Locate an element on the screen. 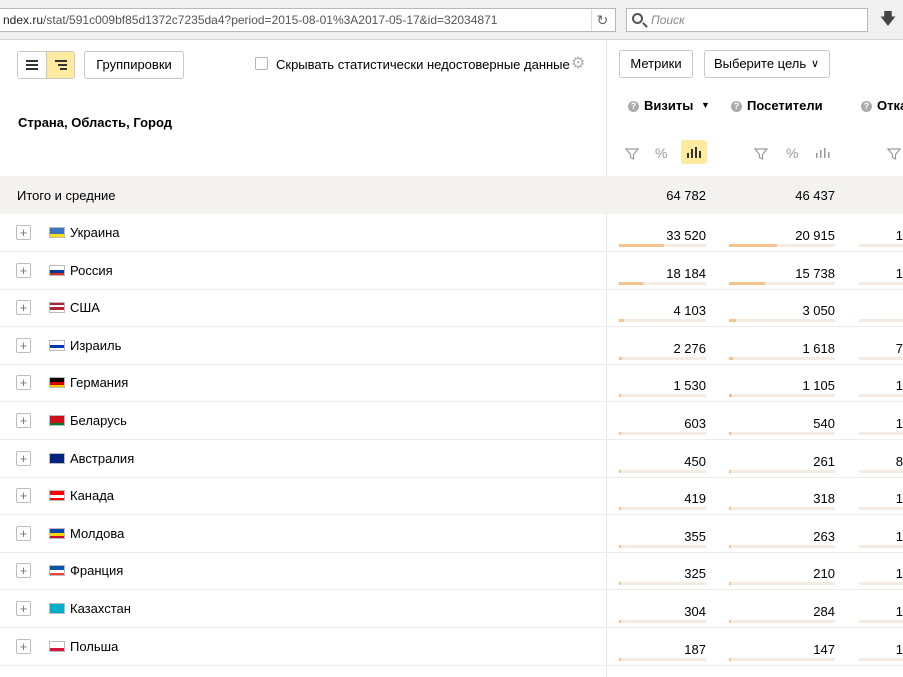 This screenshot has width=903, height=677. visitors-value: 15 738 is located at coordinates (815, 273).